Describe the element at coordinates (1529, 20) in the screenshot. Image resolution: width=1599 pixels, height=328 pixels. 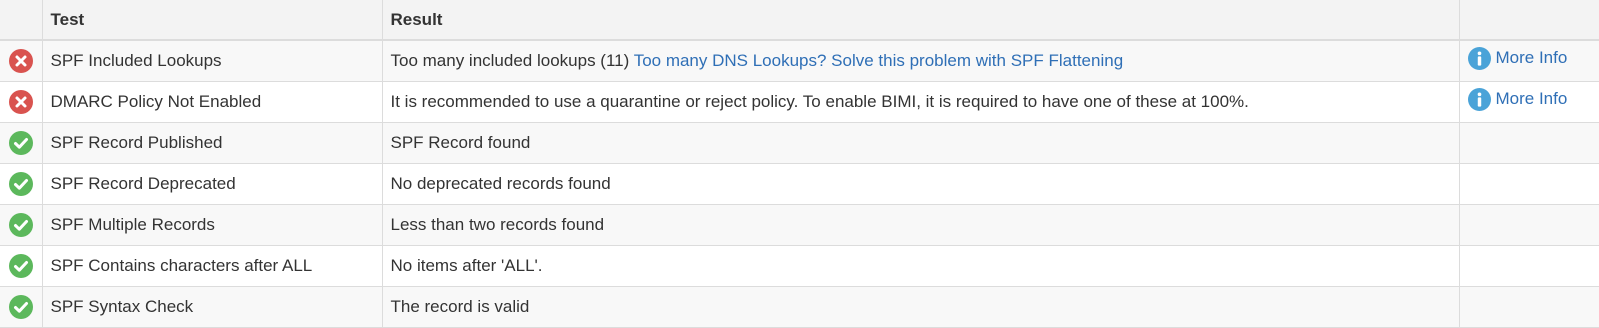
I see `info-column-header` at that location.